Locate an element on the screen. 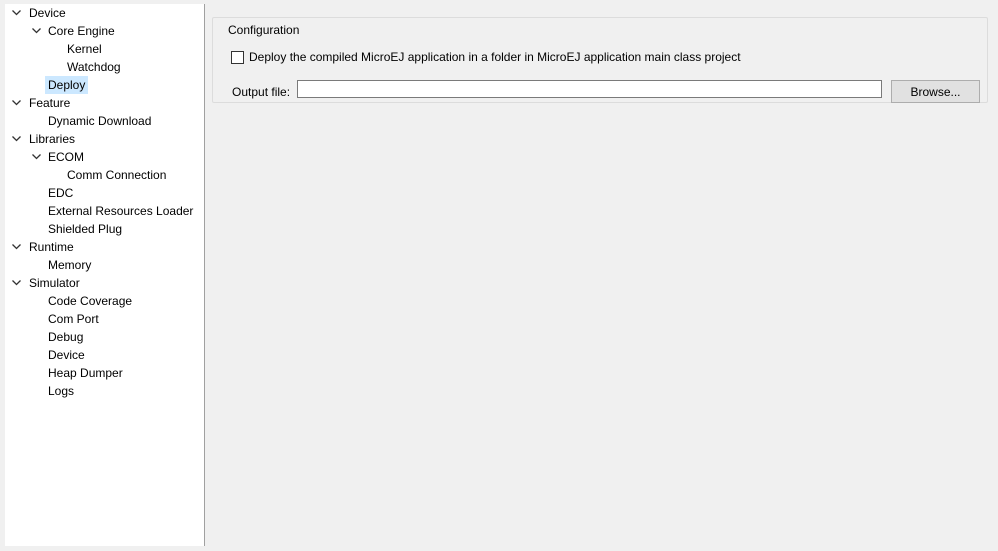 This screenshot has width=998, height=551. tree-item-label: Feature is located at coordinates (50, 103).